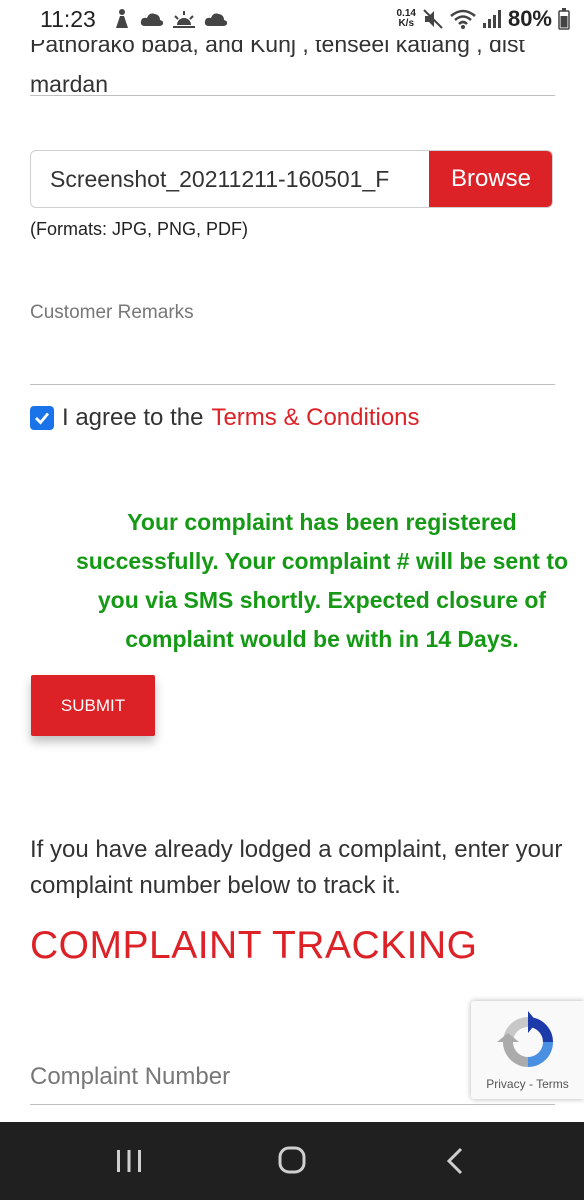 The image size is (584, 1200). What do you see at coordinates (129, 1161) in the screenshot?
I see `recents-icon` at bounding box center [129, 1161].